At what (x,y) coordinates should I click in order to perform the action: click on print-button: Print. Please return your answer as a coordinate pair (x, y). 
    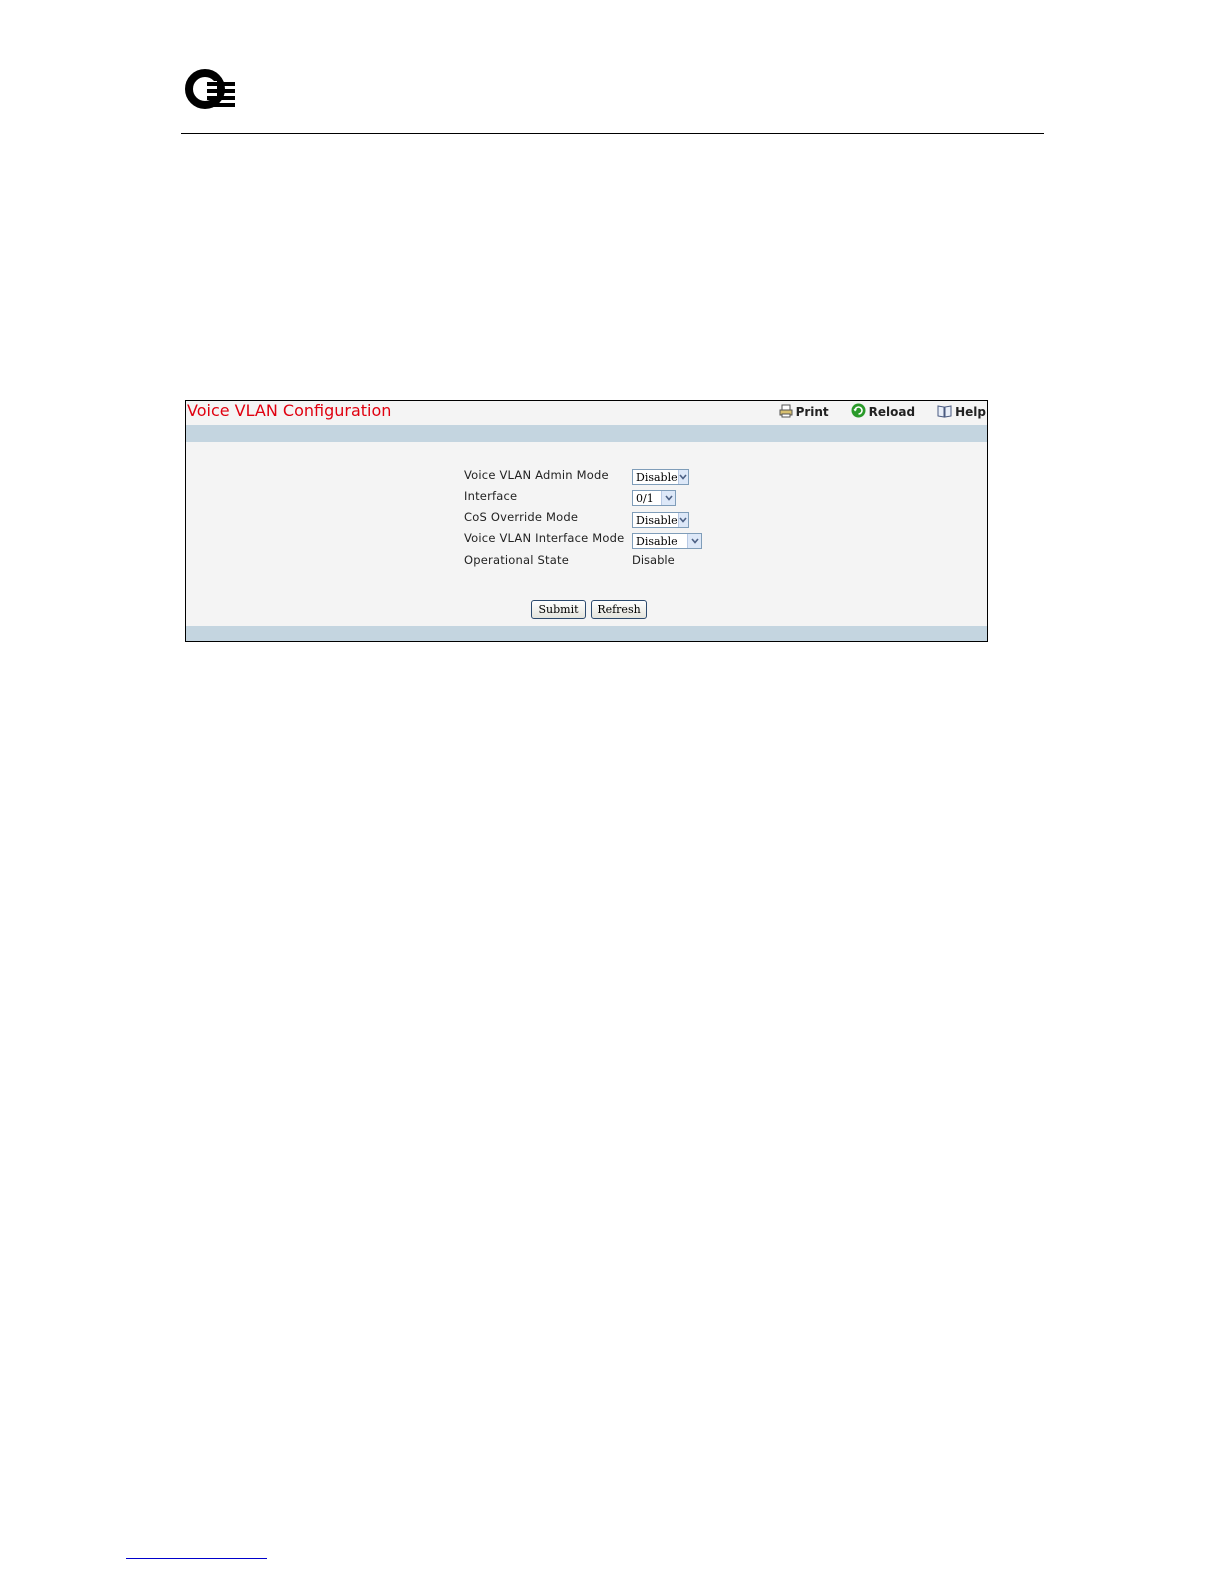
    Looking at the image, I should click on (804, 412).